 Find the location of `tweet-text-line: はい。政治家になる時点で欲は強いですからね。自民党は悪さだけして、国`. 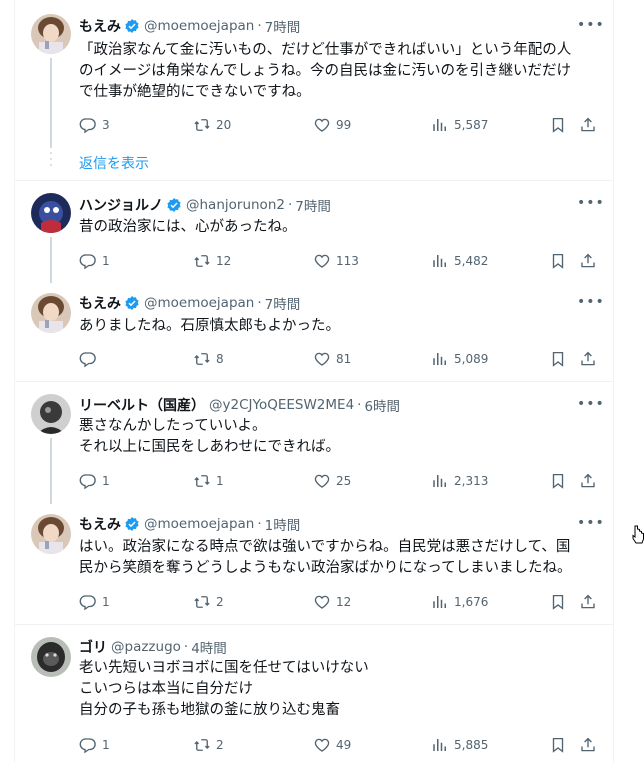

tweet-text-line: はい。政治家になる時点で欲は強いですからね。自民党は悪さだけして、国 is located at coordinates (325, 547).